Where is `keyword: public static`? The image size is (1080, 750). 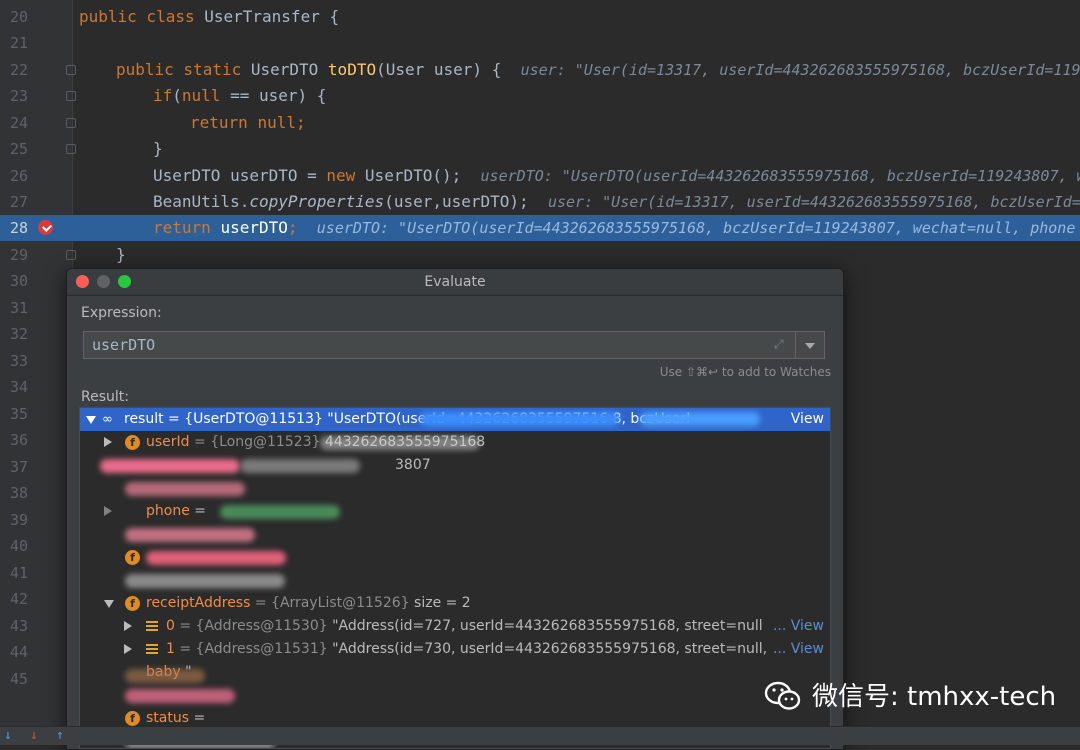 keyword: public static is located at coordinates (183, 69).